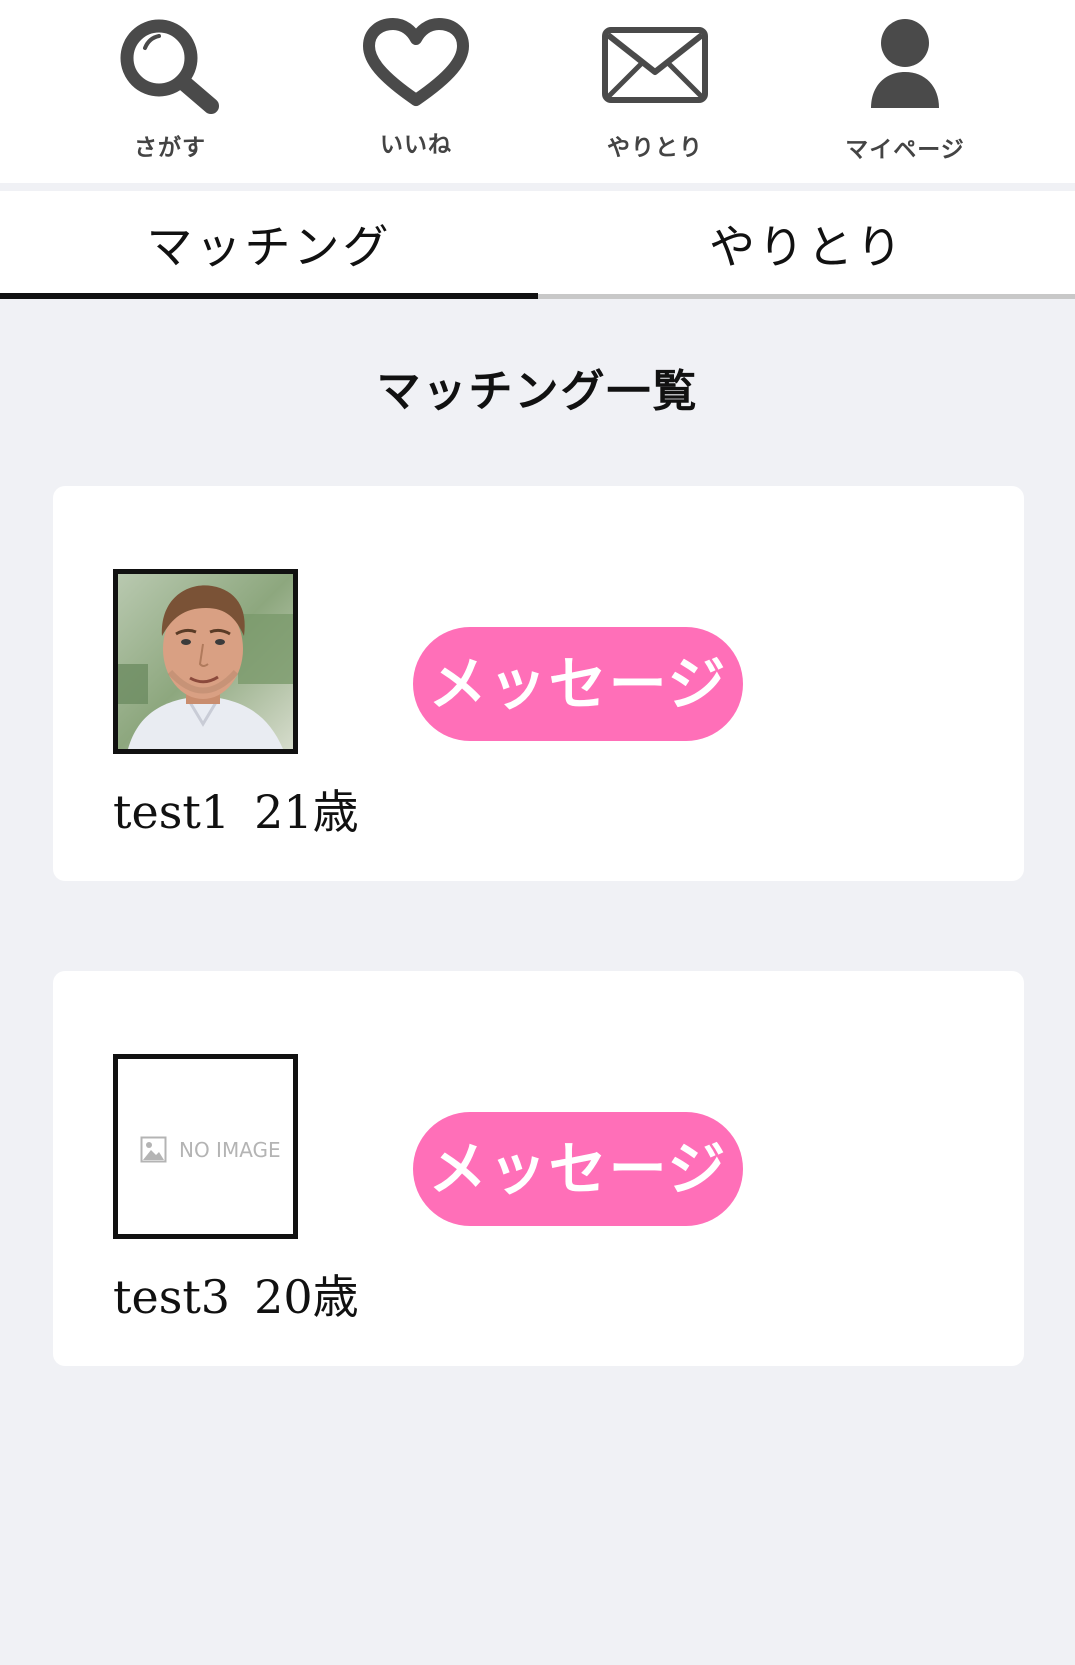 The image size is (1075, 1665). Describe the element at coordinates (537, 391) in the screenshot. I see `page-title: マッチング一覧` at that location.